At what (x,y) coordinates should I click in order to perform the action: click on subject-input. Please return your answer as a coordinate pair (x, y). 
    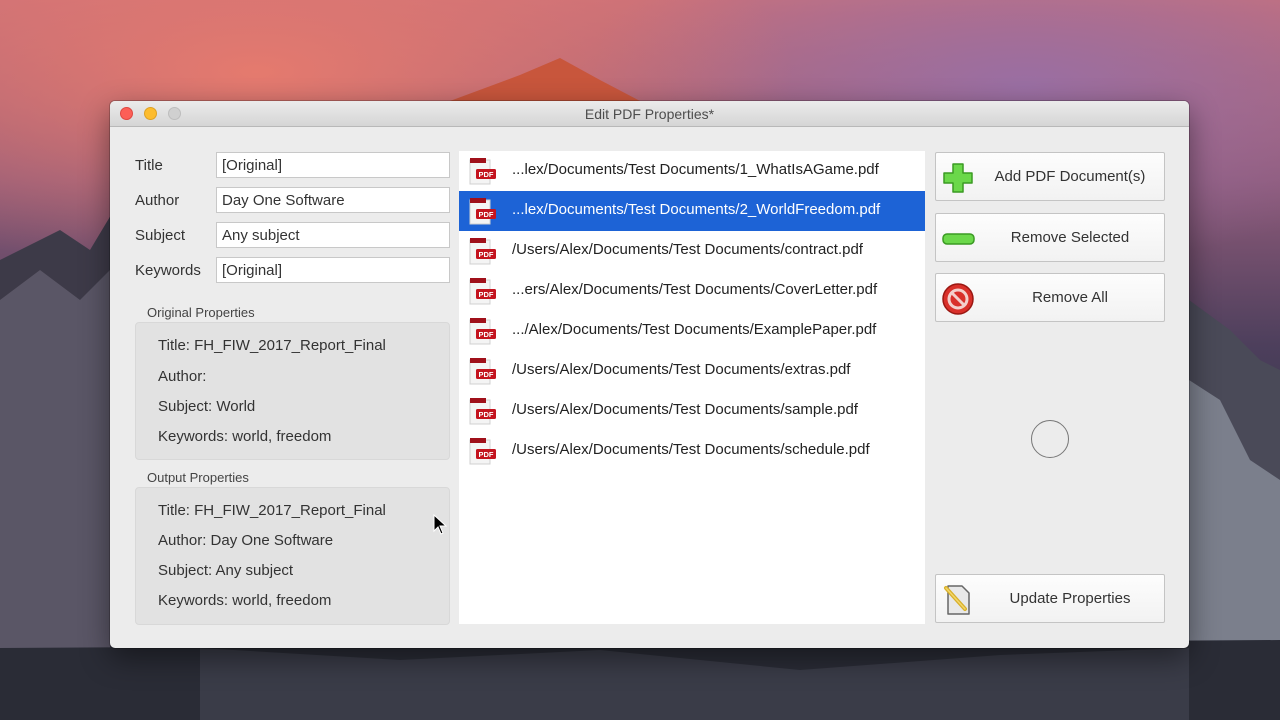
    Looking at the image, I should click on (333, 235).